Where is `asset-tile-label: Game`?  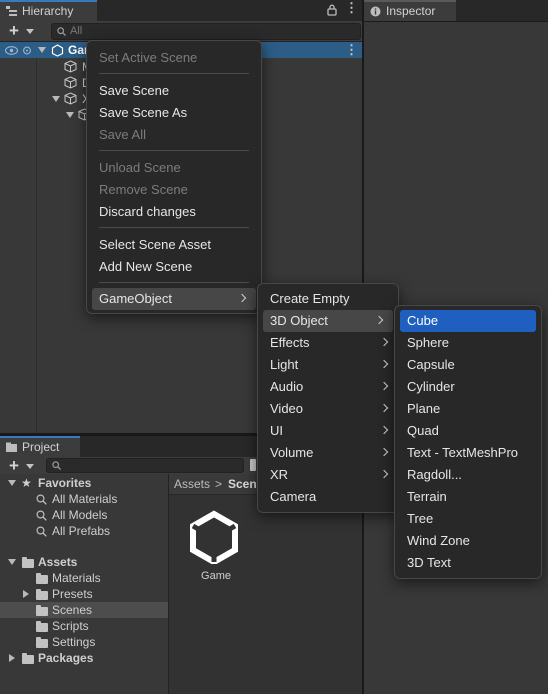
asset-tile-label: Game is located at coordinates (216, 576).